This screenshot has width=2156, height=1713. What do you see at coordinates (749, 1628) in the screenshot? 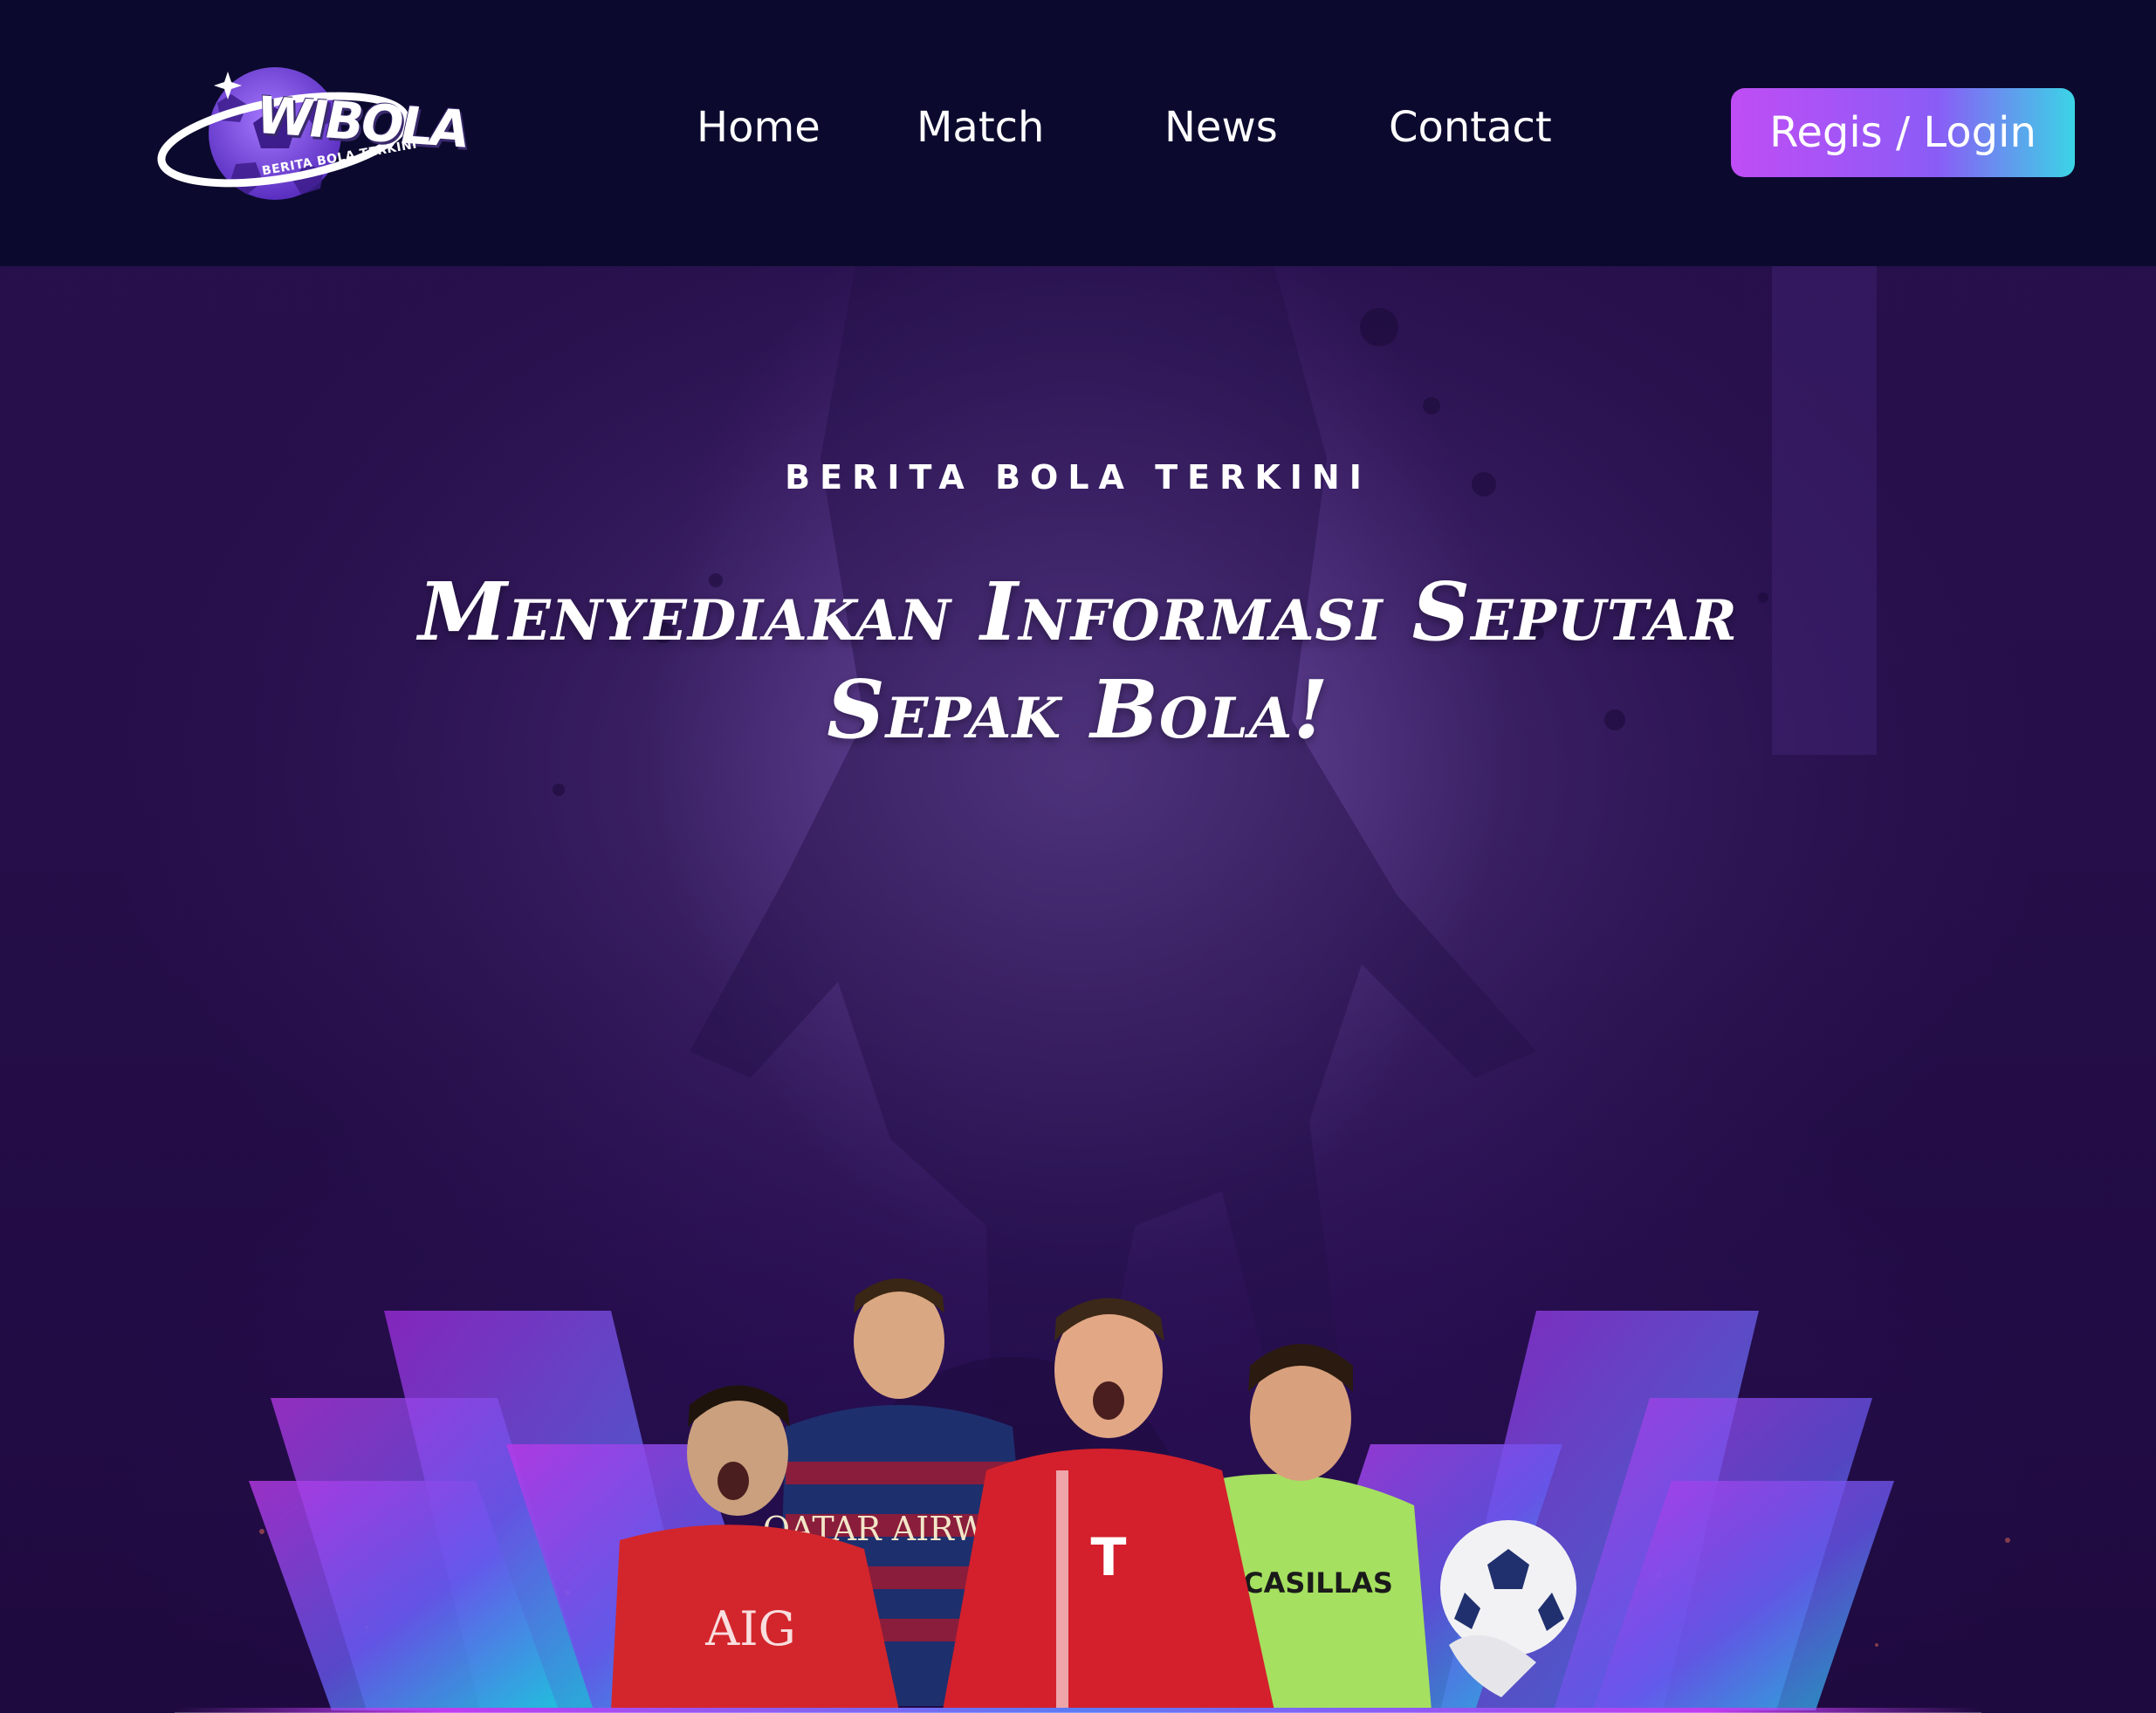
I see `player-1-shirt-text: AIG` at bounding box center [749, 1628].